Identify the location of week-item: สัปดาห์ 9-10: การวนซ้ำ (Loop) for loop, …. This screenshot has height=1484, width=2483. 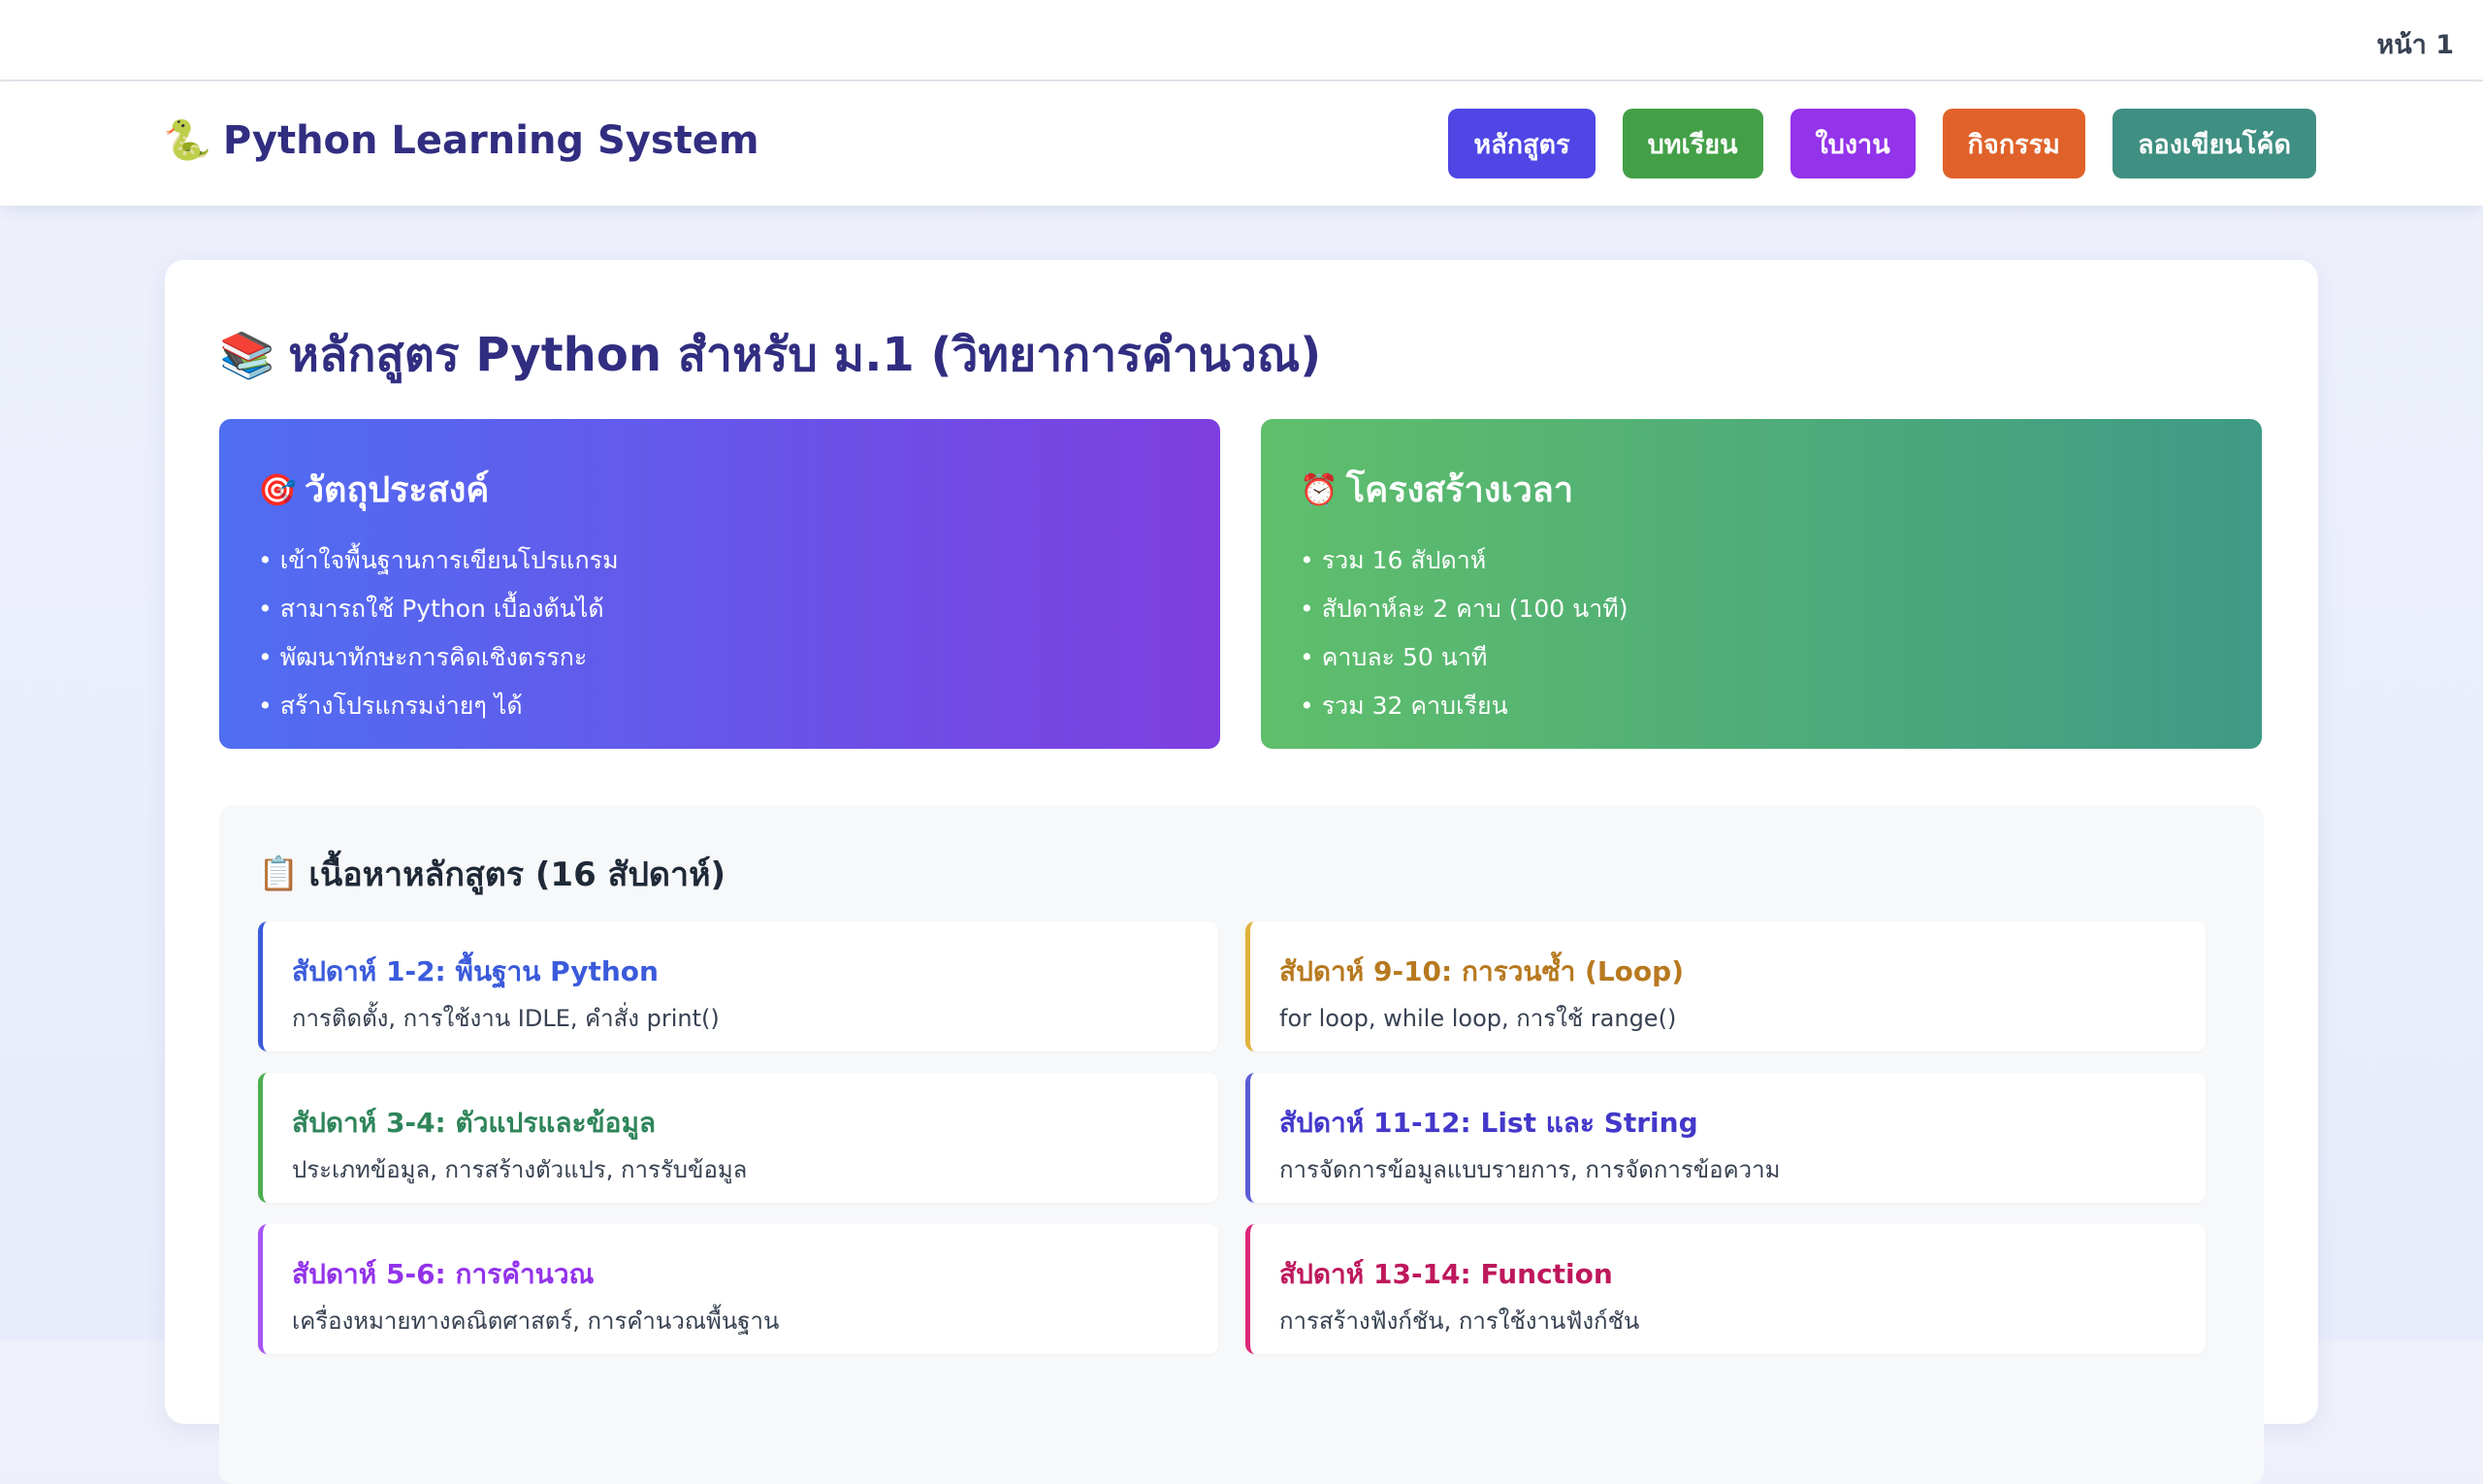
(1726, 986).